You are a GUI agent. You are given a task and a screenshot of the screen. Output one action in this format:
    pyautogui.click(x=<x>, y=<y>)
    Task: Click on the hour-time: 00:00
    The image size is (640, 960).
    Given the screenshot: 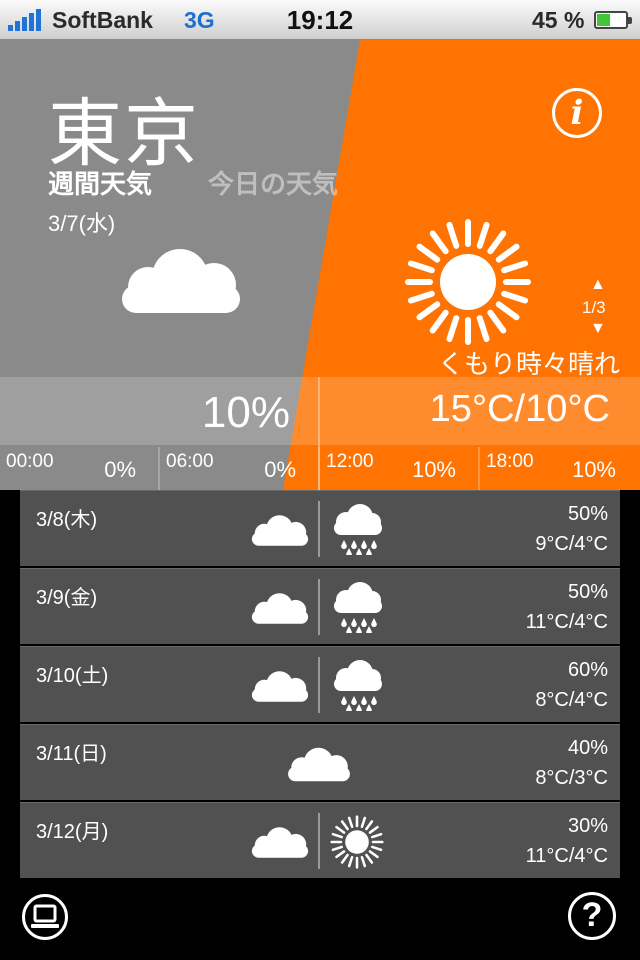 What is the action you would take?
    pyautogui.click(x=30, y=461)
    